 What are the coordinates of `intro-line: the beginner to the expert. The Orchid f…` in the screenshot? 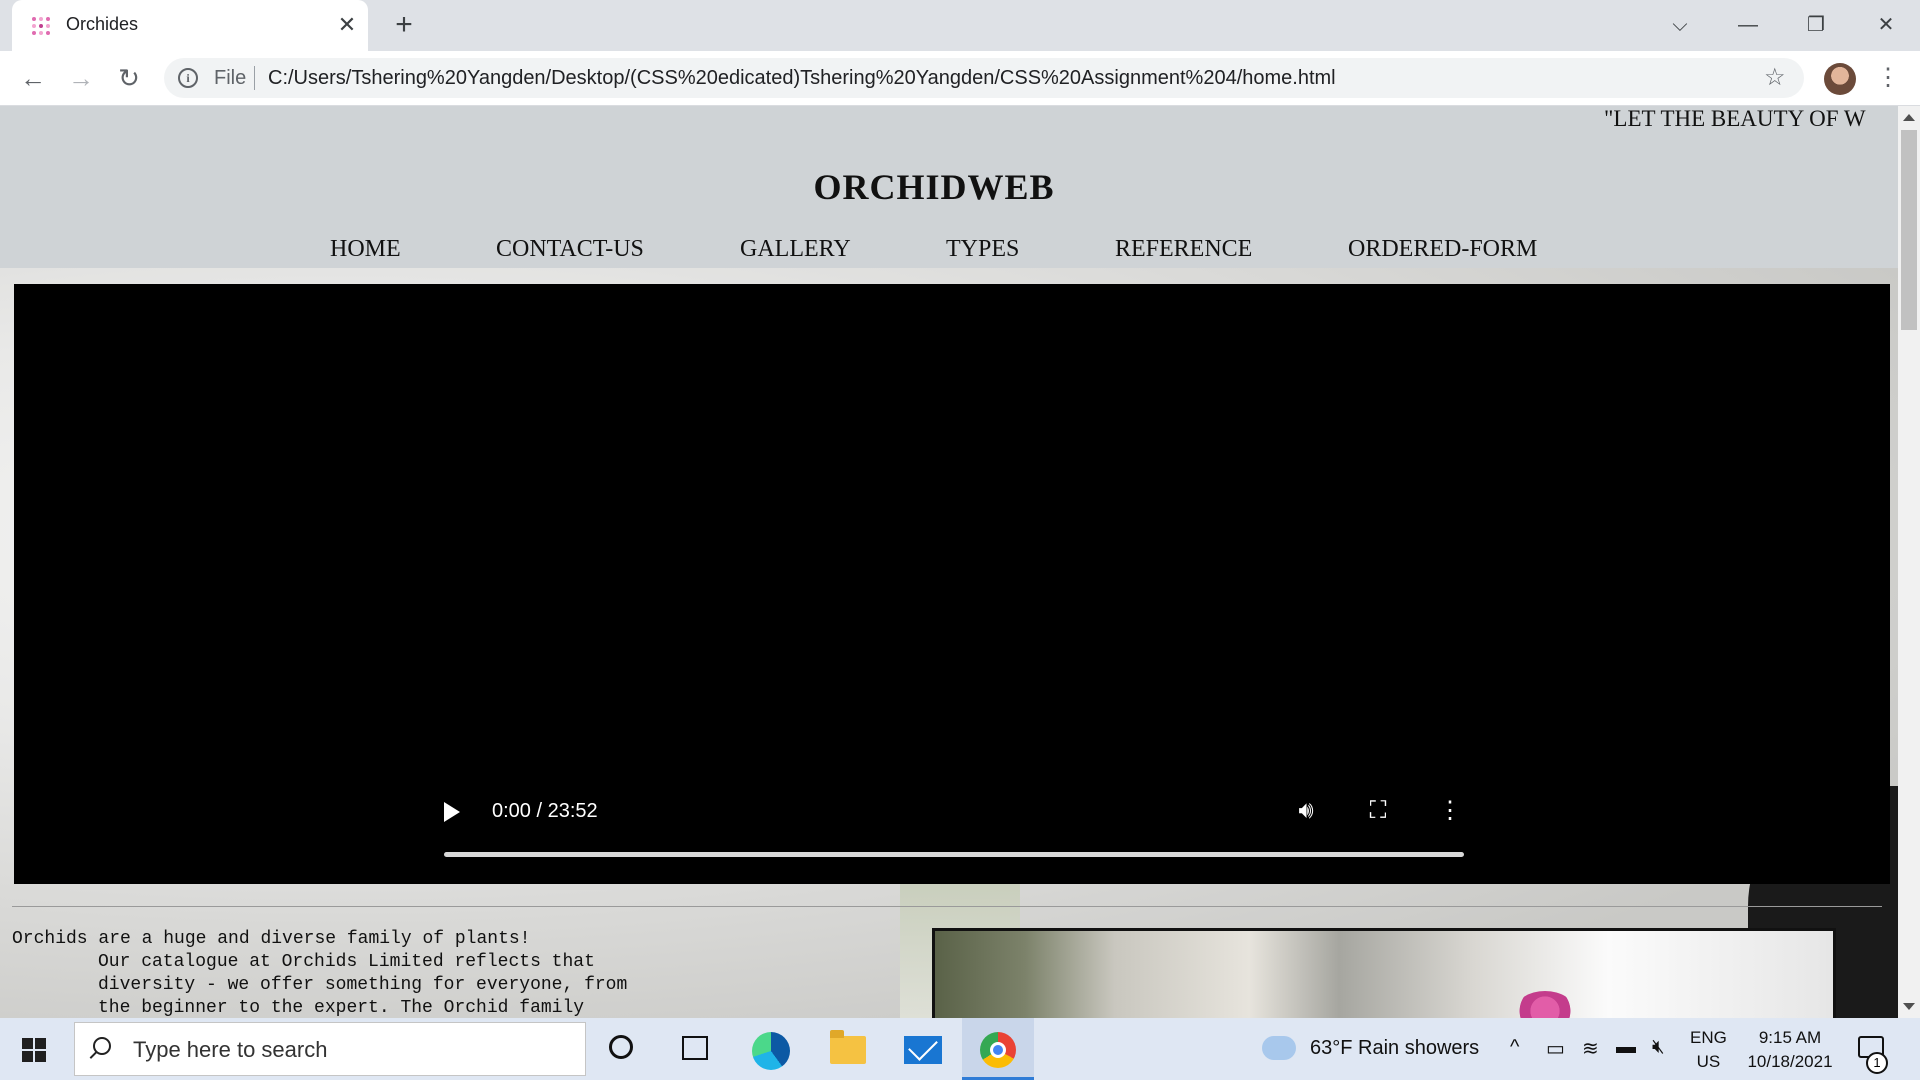 It's located at (341, 1008).